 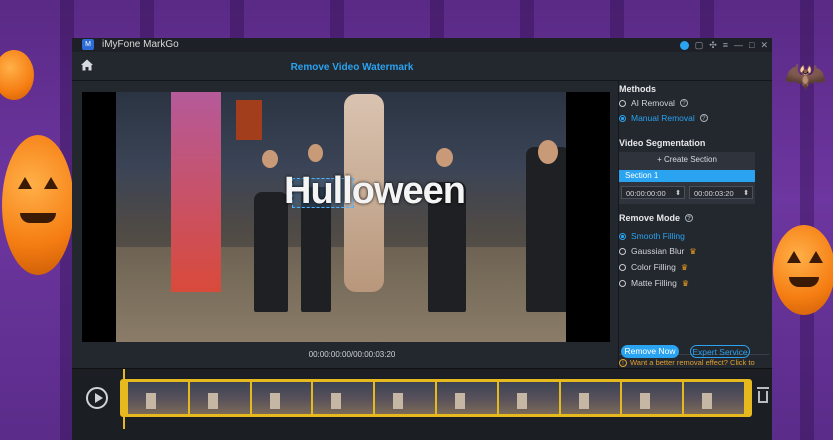 What do you see at coordinates (805, 76) in the screenshot?
I see `bat-icon: 🦇` at bounding box center [805, 76].